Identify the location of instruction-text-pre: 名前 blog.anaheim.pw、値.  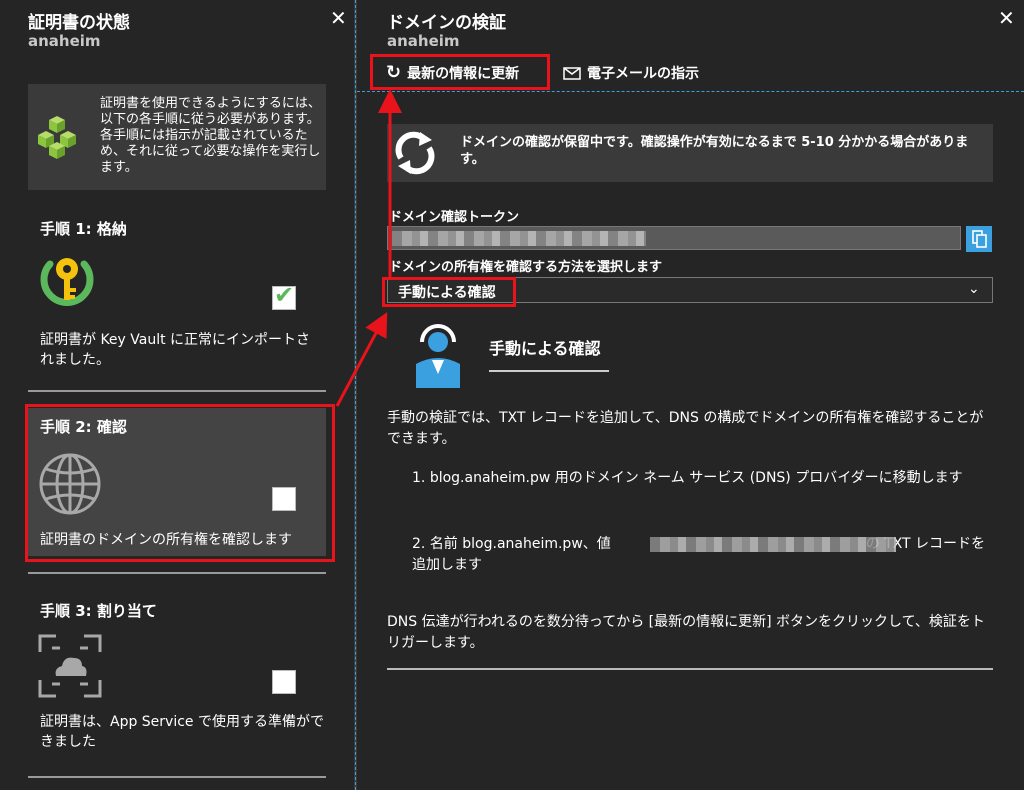
(520, 544).